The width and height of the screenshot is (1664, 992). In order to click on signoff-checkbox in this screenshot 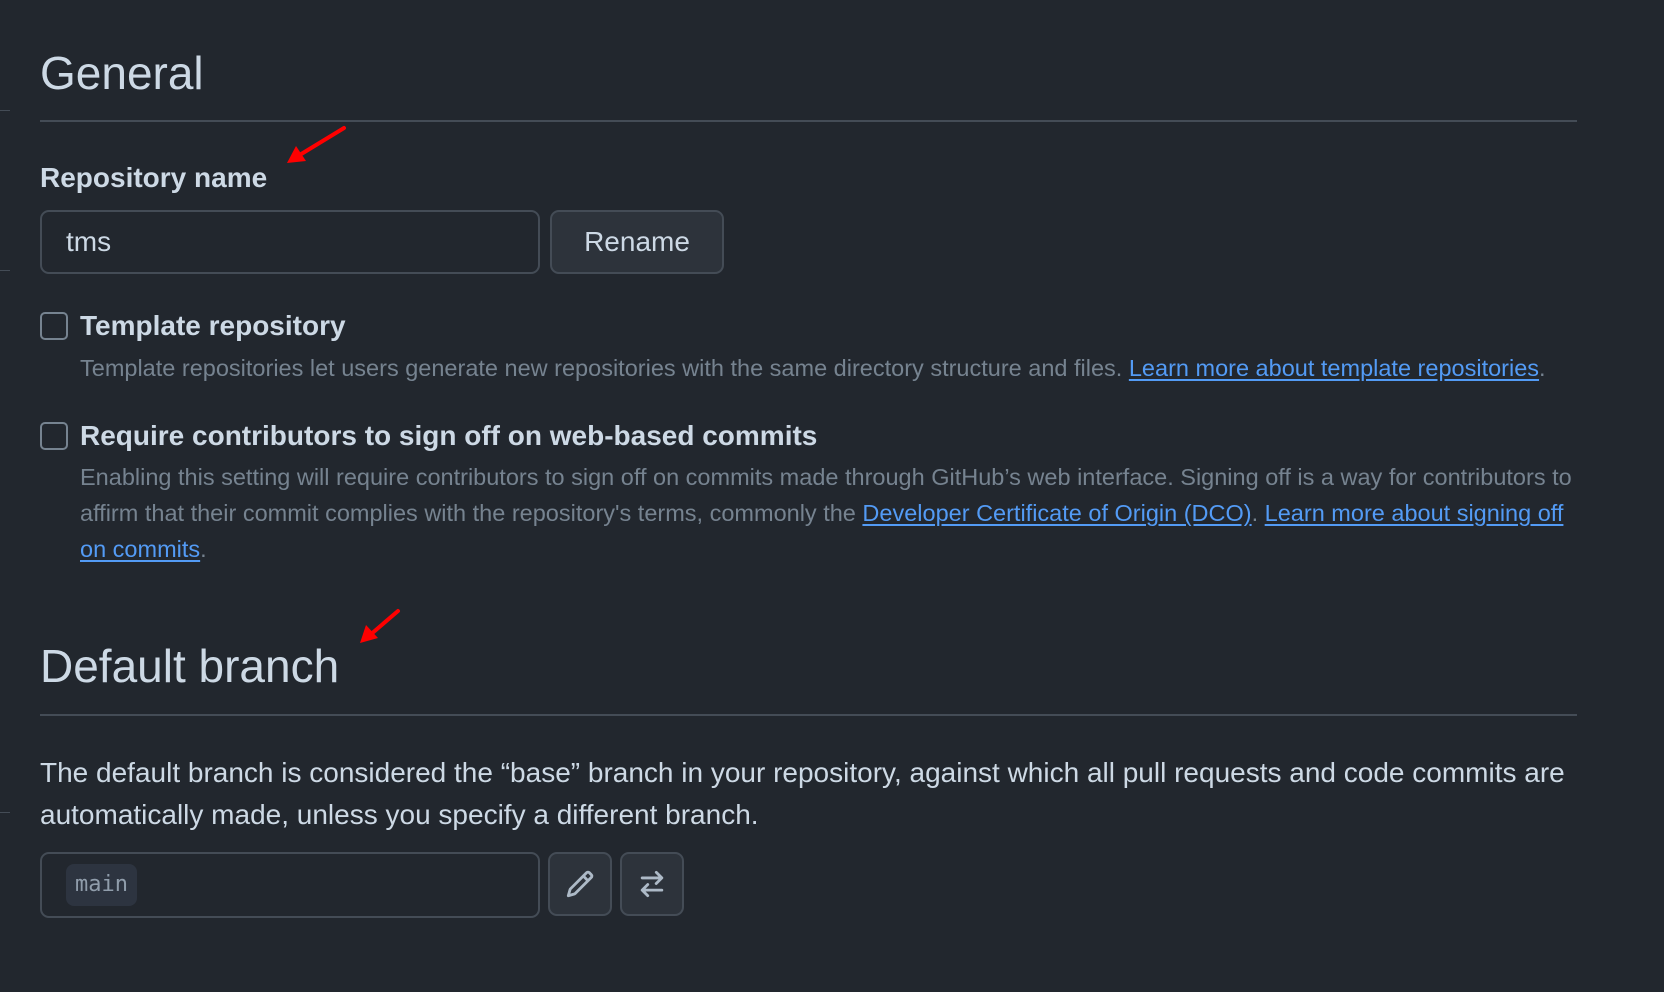, I will do `click(54, 436)`.